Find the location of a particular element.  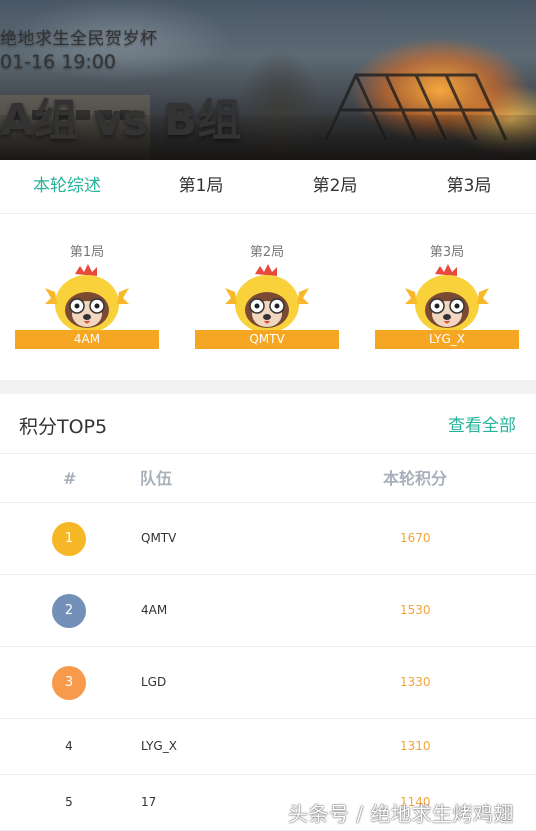

round-tabs: 本轮综述 第1局 第2局 第3局 is located at coordinates (268, 187).